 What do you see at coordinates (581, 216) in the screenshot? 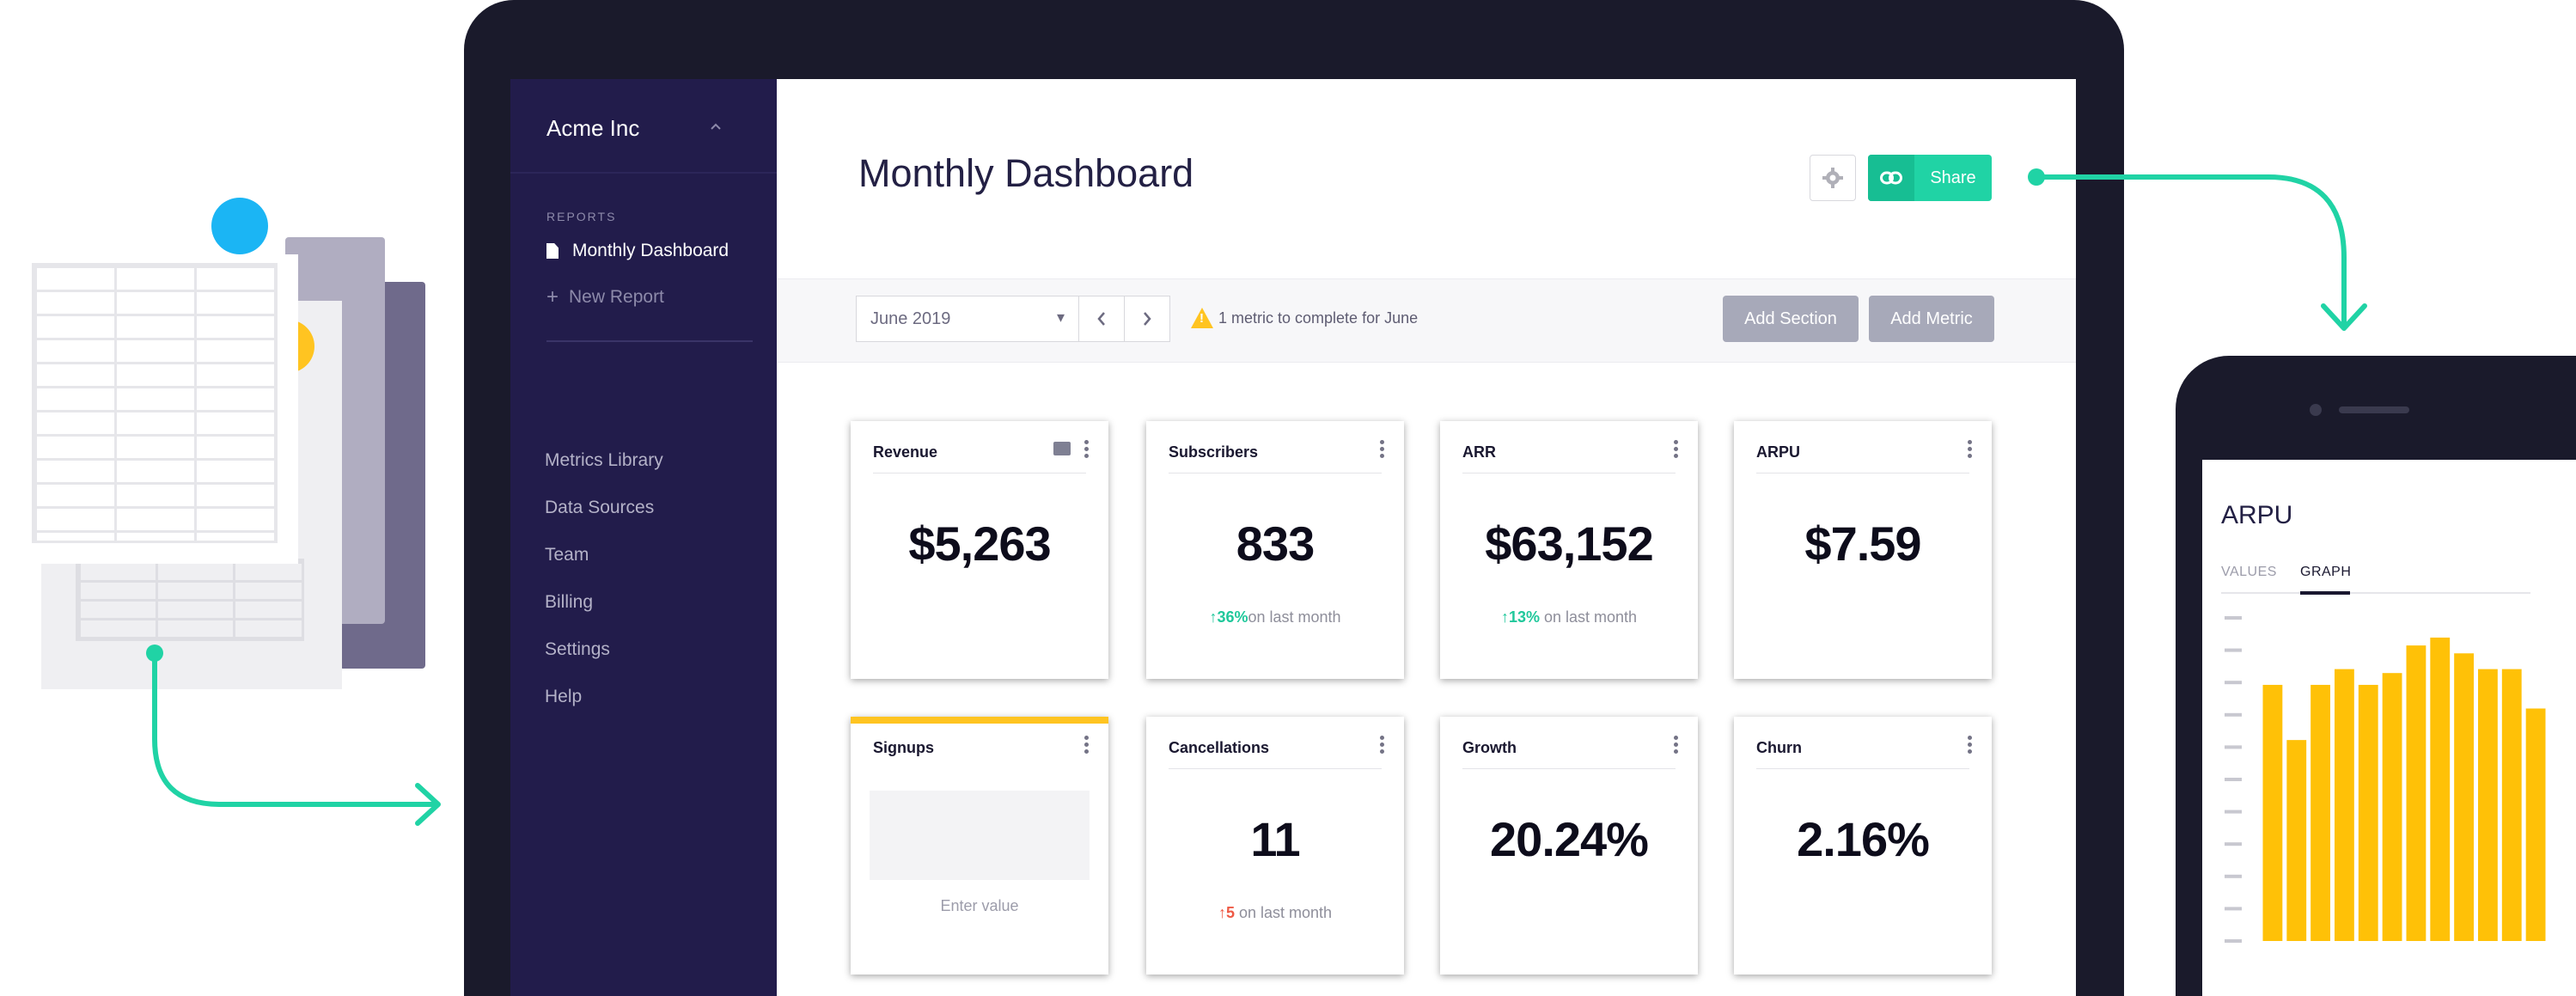
I see `sidebar-section-label: REPORTS` at bounding box center [581, 216].